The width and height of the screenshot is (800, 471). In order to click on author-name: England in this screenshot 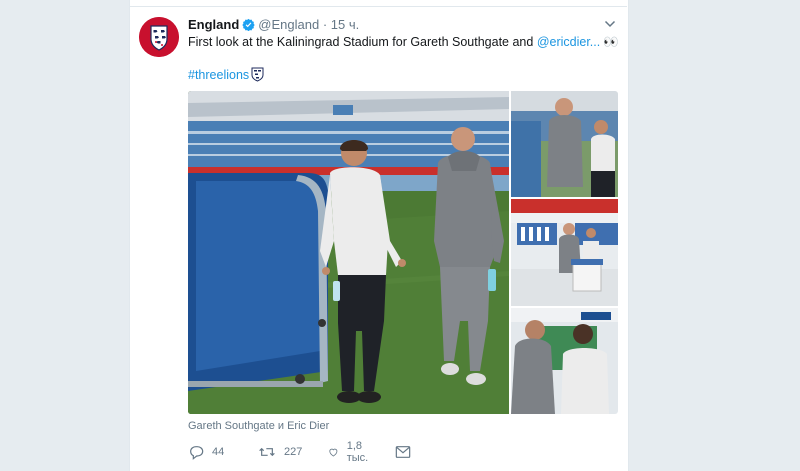, I will do `click(213, 24)`.